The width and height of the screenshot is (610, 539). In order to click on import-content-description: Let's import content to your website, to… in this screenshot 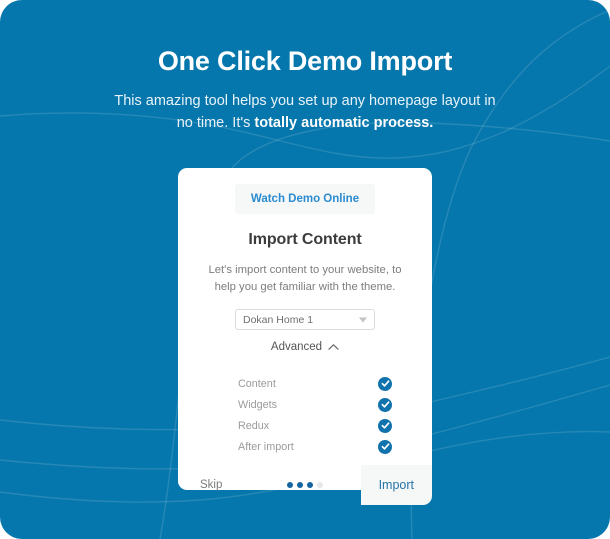, I will do `click(305, 278)`.